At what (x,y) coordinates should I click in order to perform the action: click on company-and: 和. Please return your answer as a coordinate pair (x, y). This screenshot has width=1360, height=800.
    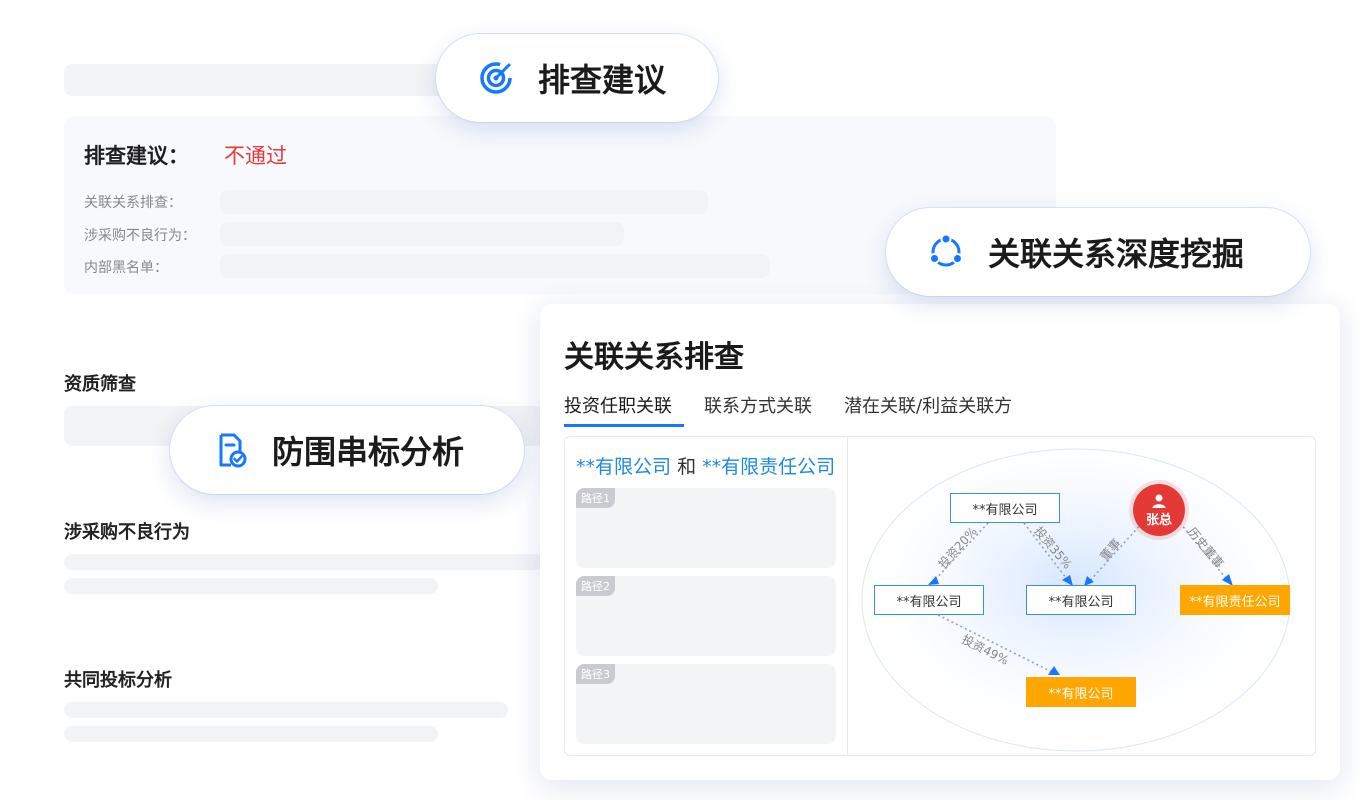
    Looking at the image, I should click on (687, 467).